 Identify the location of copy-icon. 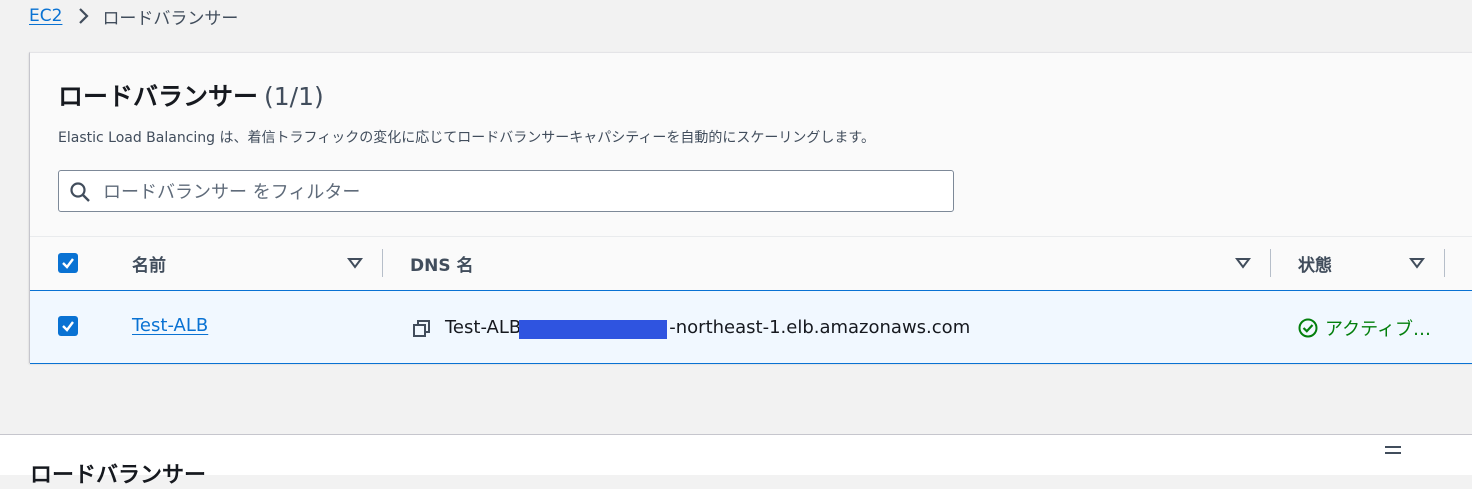
(422, 329).